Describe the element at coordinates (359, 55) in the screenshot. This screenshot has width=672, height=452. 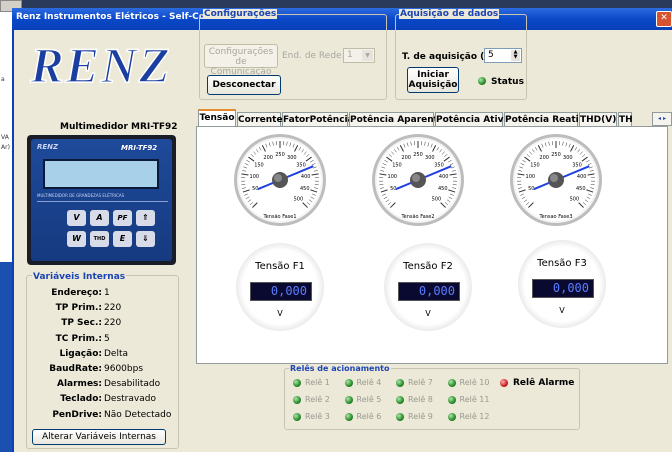
I see `end-rede-select: 1 ▼` at that location.